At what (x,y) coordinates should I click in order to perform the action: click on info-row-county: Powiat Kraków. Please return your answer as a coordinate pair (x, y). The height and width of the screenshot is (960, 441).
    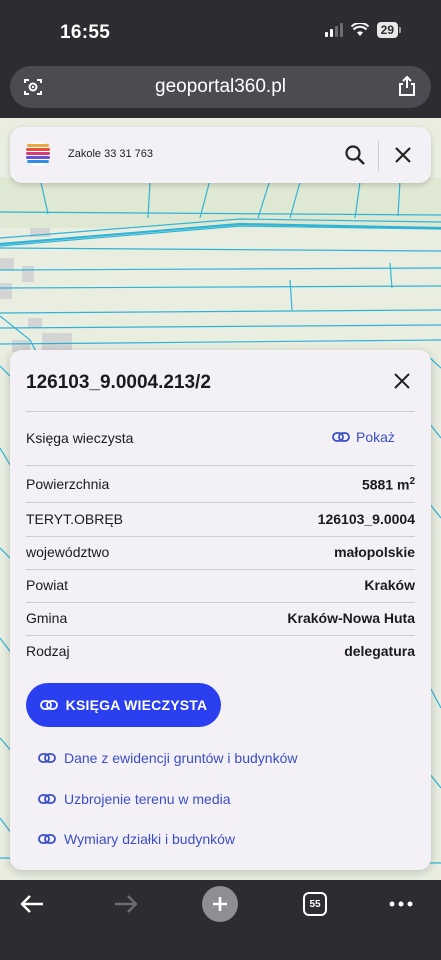
    Looking at the image, I should click on (220, 585).